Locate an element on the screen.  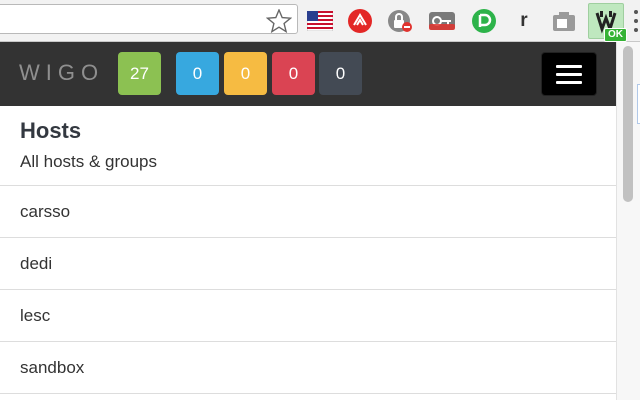
page-subtitle: All hosts & groups is located at coordinates (89, 161).